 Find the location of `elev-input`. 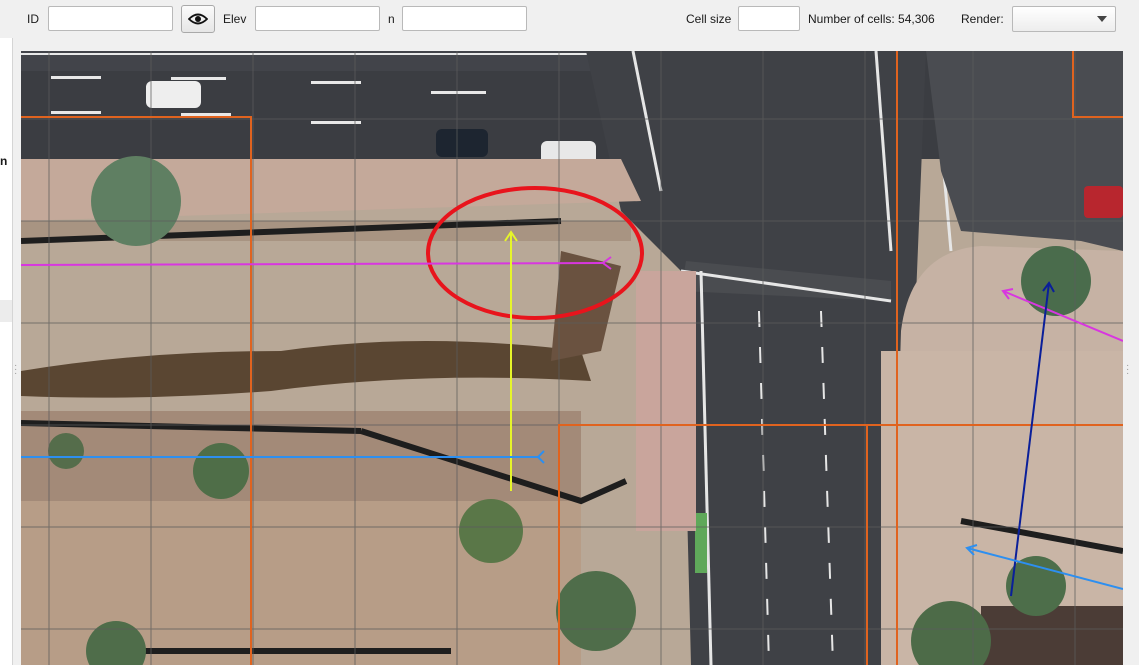

elev-input is located at coordinates (317, 18).